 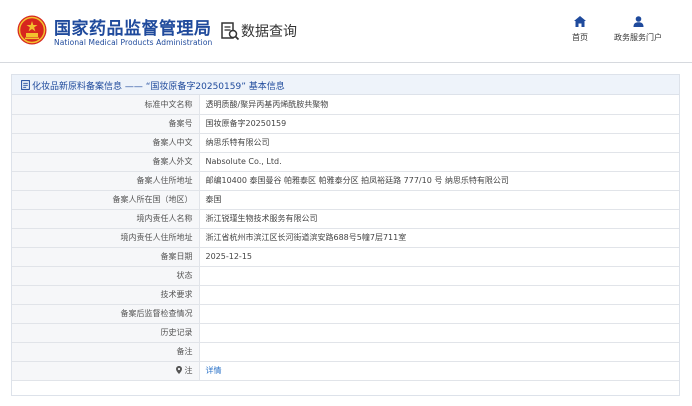 I want to click on row-label: 备案日期, so click(x=106, y=257).